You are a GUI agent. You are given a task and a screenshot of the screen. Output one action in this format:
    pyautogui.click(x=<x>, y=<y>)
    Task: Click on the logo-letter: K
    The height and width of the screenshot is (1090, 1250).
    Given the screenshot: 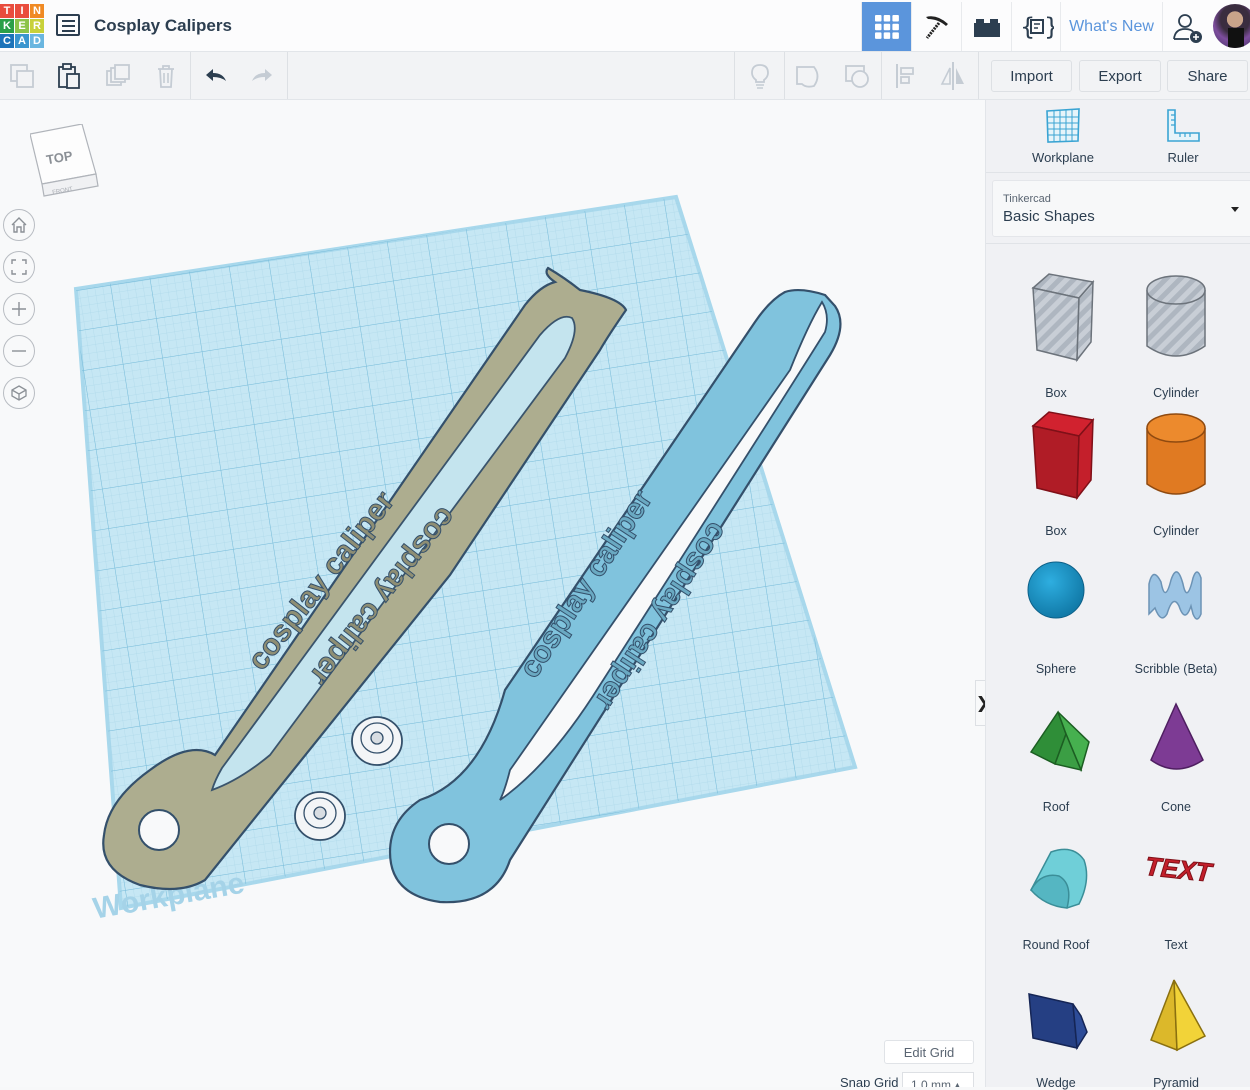 What is the action you would take?
    pyautogui.click(x=7, y=26)
    